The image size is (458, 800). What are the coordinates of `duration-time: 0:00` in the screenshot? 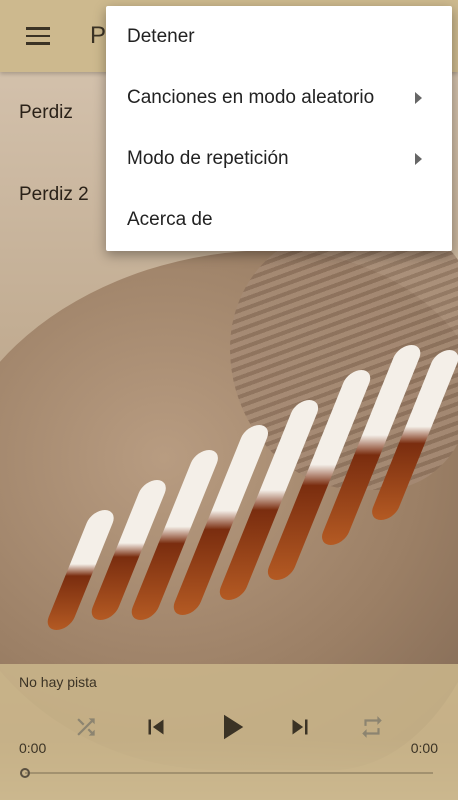 It's located at (424, 748).